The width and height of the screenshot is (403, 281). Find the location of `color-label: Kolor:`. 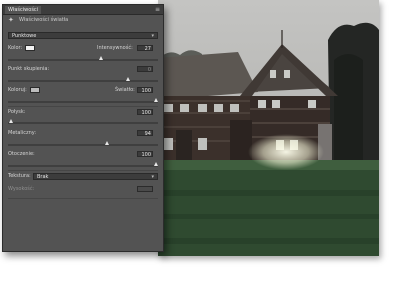

color-label: Kolor: is located at coordinates (15, 48).